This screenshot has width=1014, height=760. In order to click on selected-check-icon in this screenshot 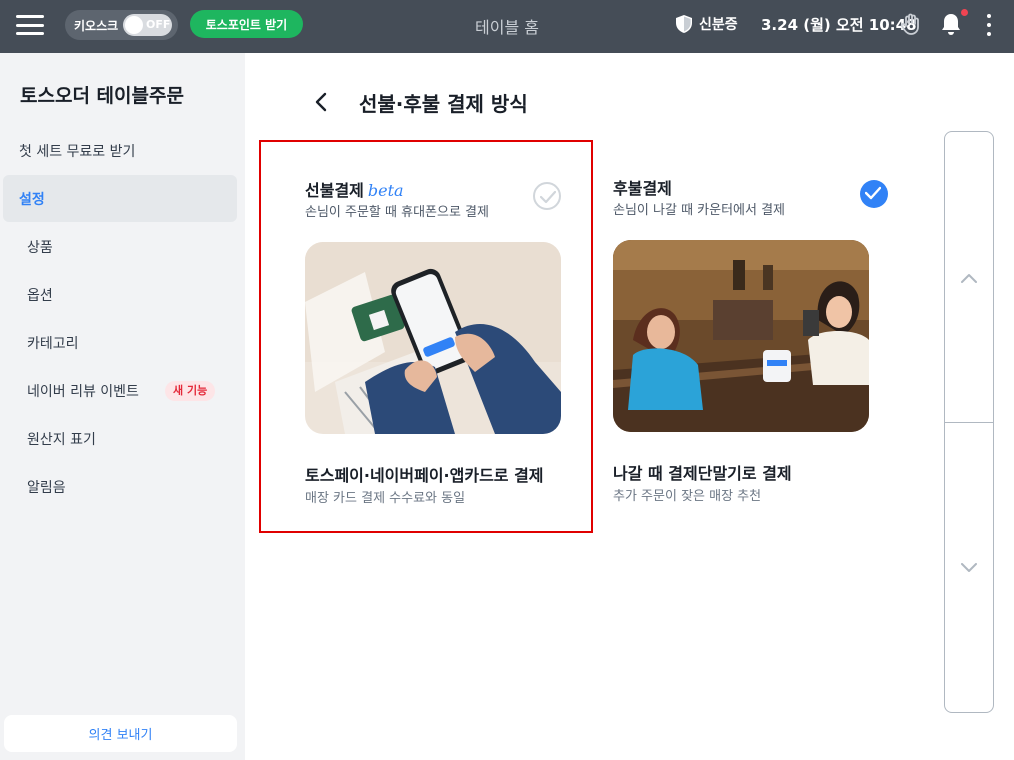, I will do `click(874, 194)`.